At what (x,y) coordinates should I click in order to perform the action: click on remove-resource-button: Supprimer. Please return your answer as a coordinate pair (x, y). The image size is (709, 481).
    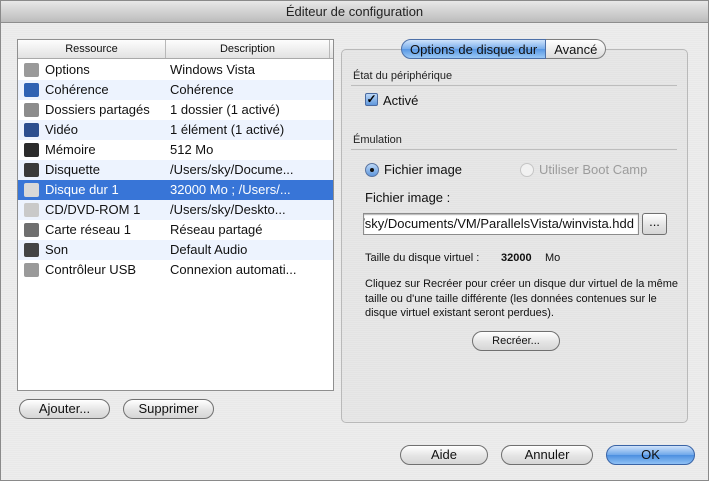
    Looking at the image, I should click on (168, 409).